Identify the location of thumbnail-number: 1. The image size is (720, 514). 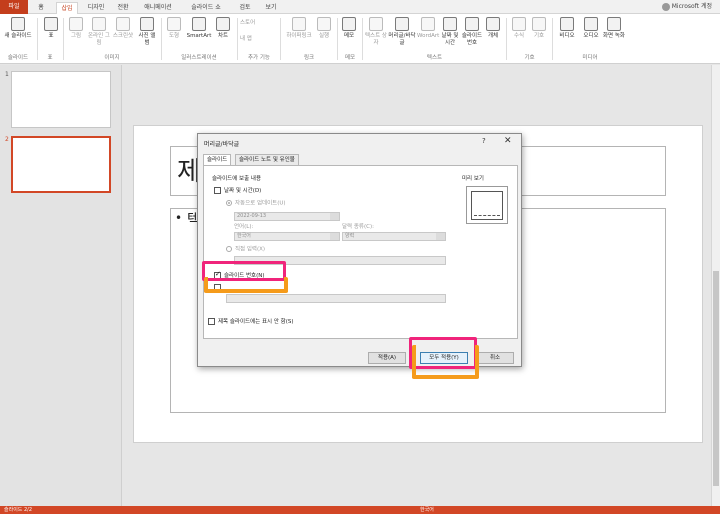
(7, 74).